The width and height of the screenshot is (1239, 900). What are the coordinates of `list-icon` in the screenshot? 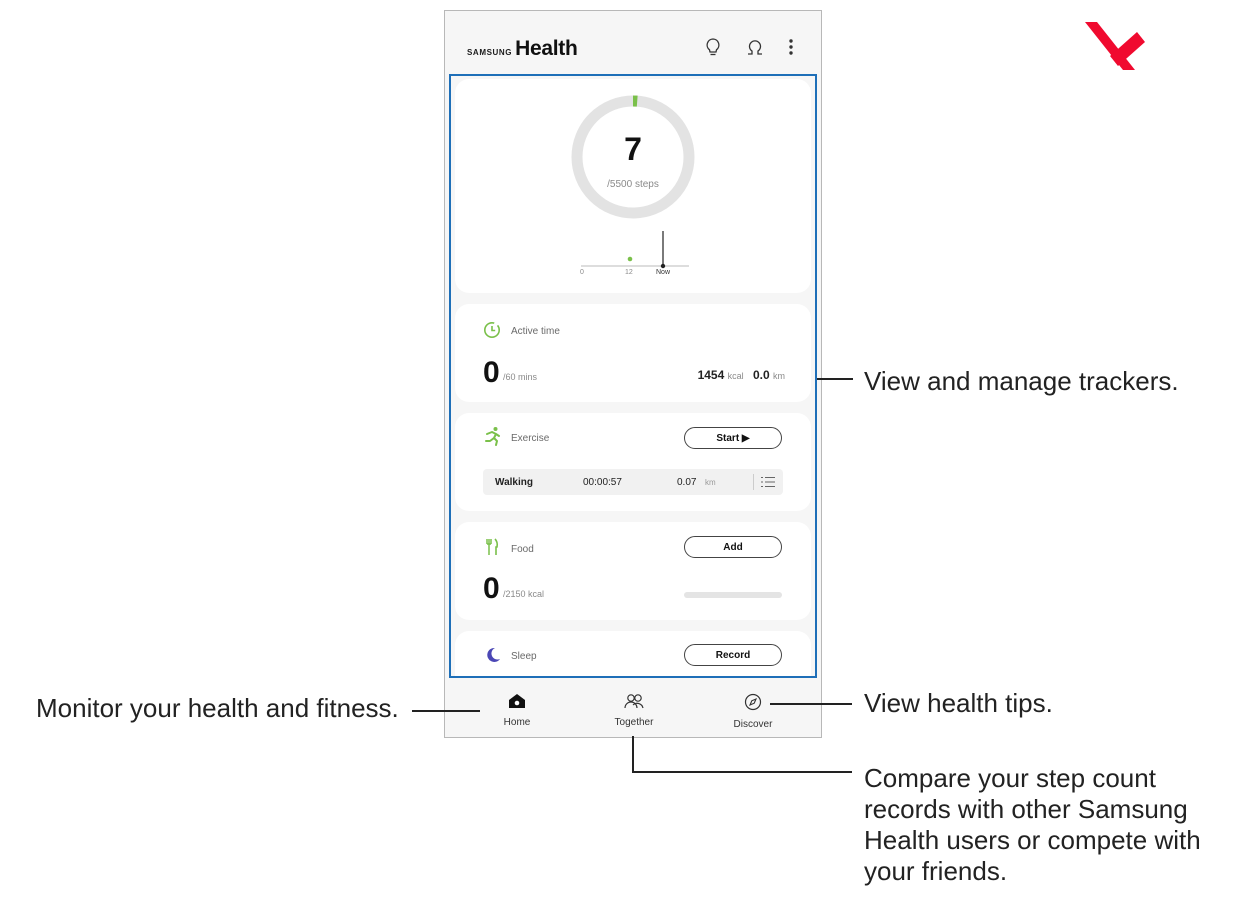 It's located at (768, 482).